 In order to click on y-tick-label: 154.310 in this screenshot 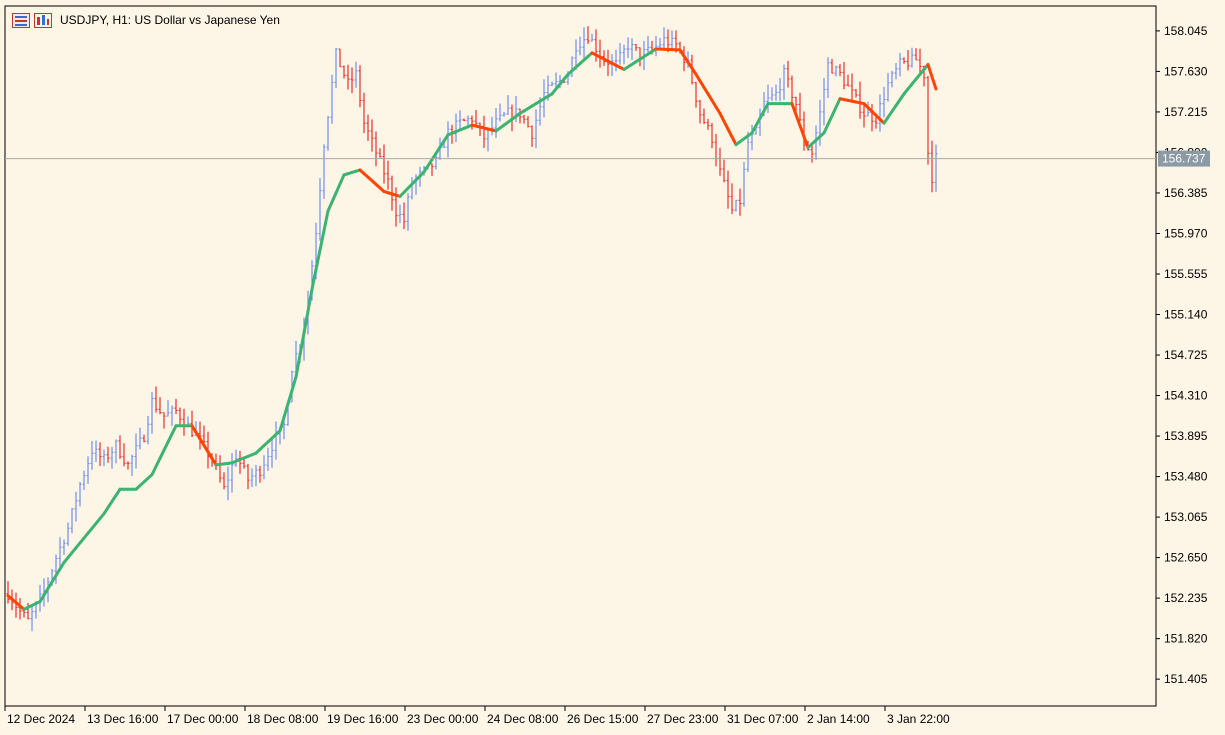, I will do `click(1186, 396)`.